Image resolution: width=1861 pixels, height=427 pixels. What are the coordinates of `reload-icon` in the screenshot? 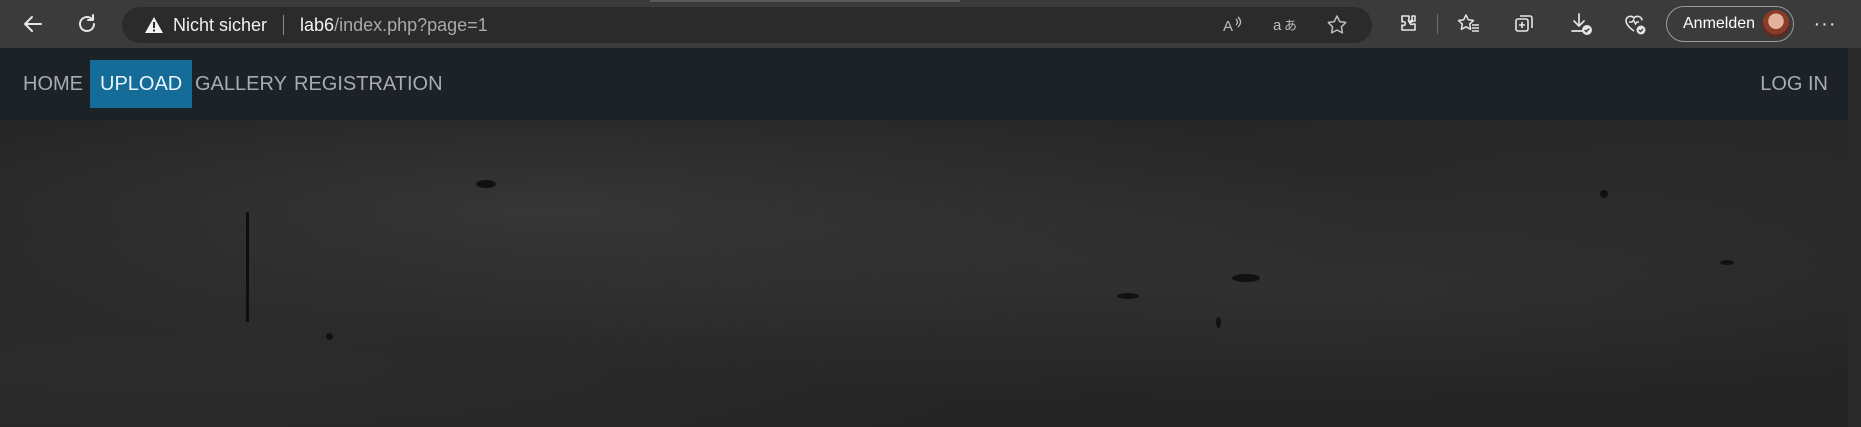 It's located at (87, 23).